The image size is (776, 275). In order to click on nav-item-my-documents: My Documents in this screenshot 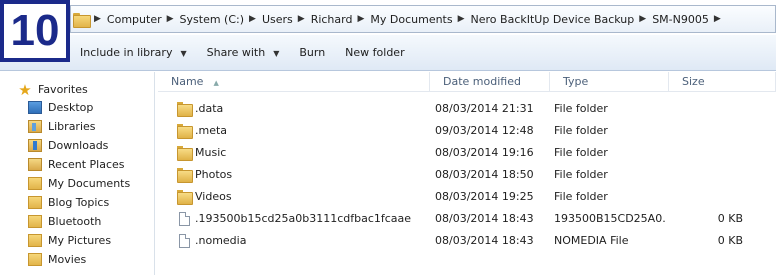, I will do `click(79, 183)`.